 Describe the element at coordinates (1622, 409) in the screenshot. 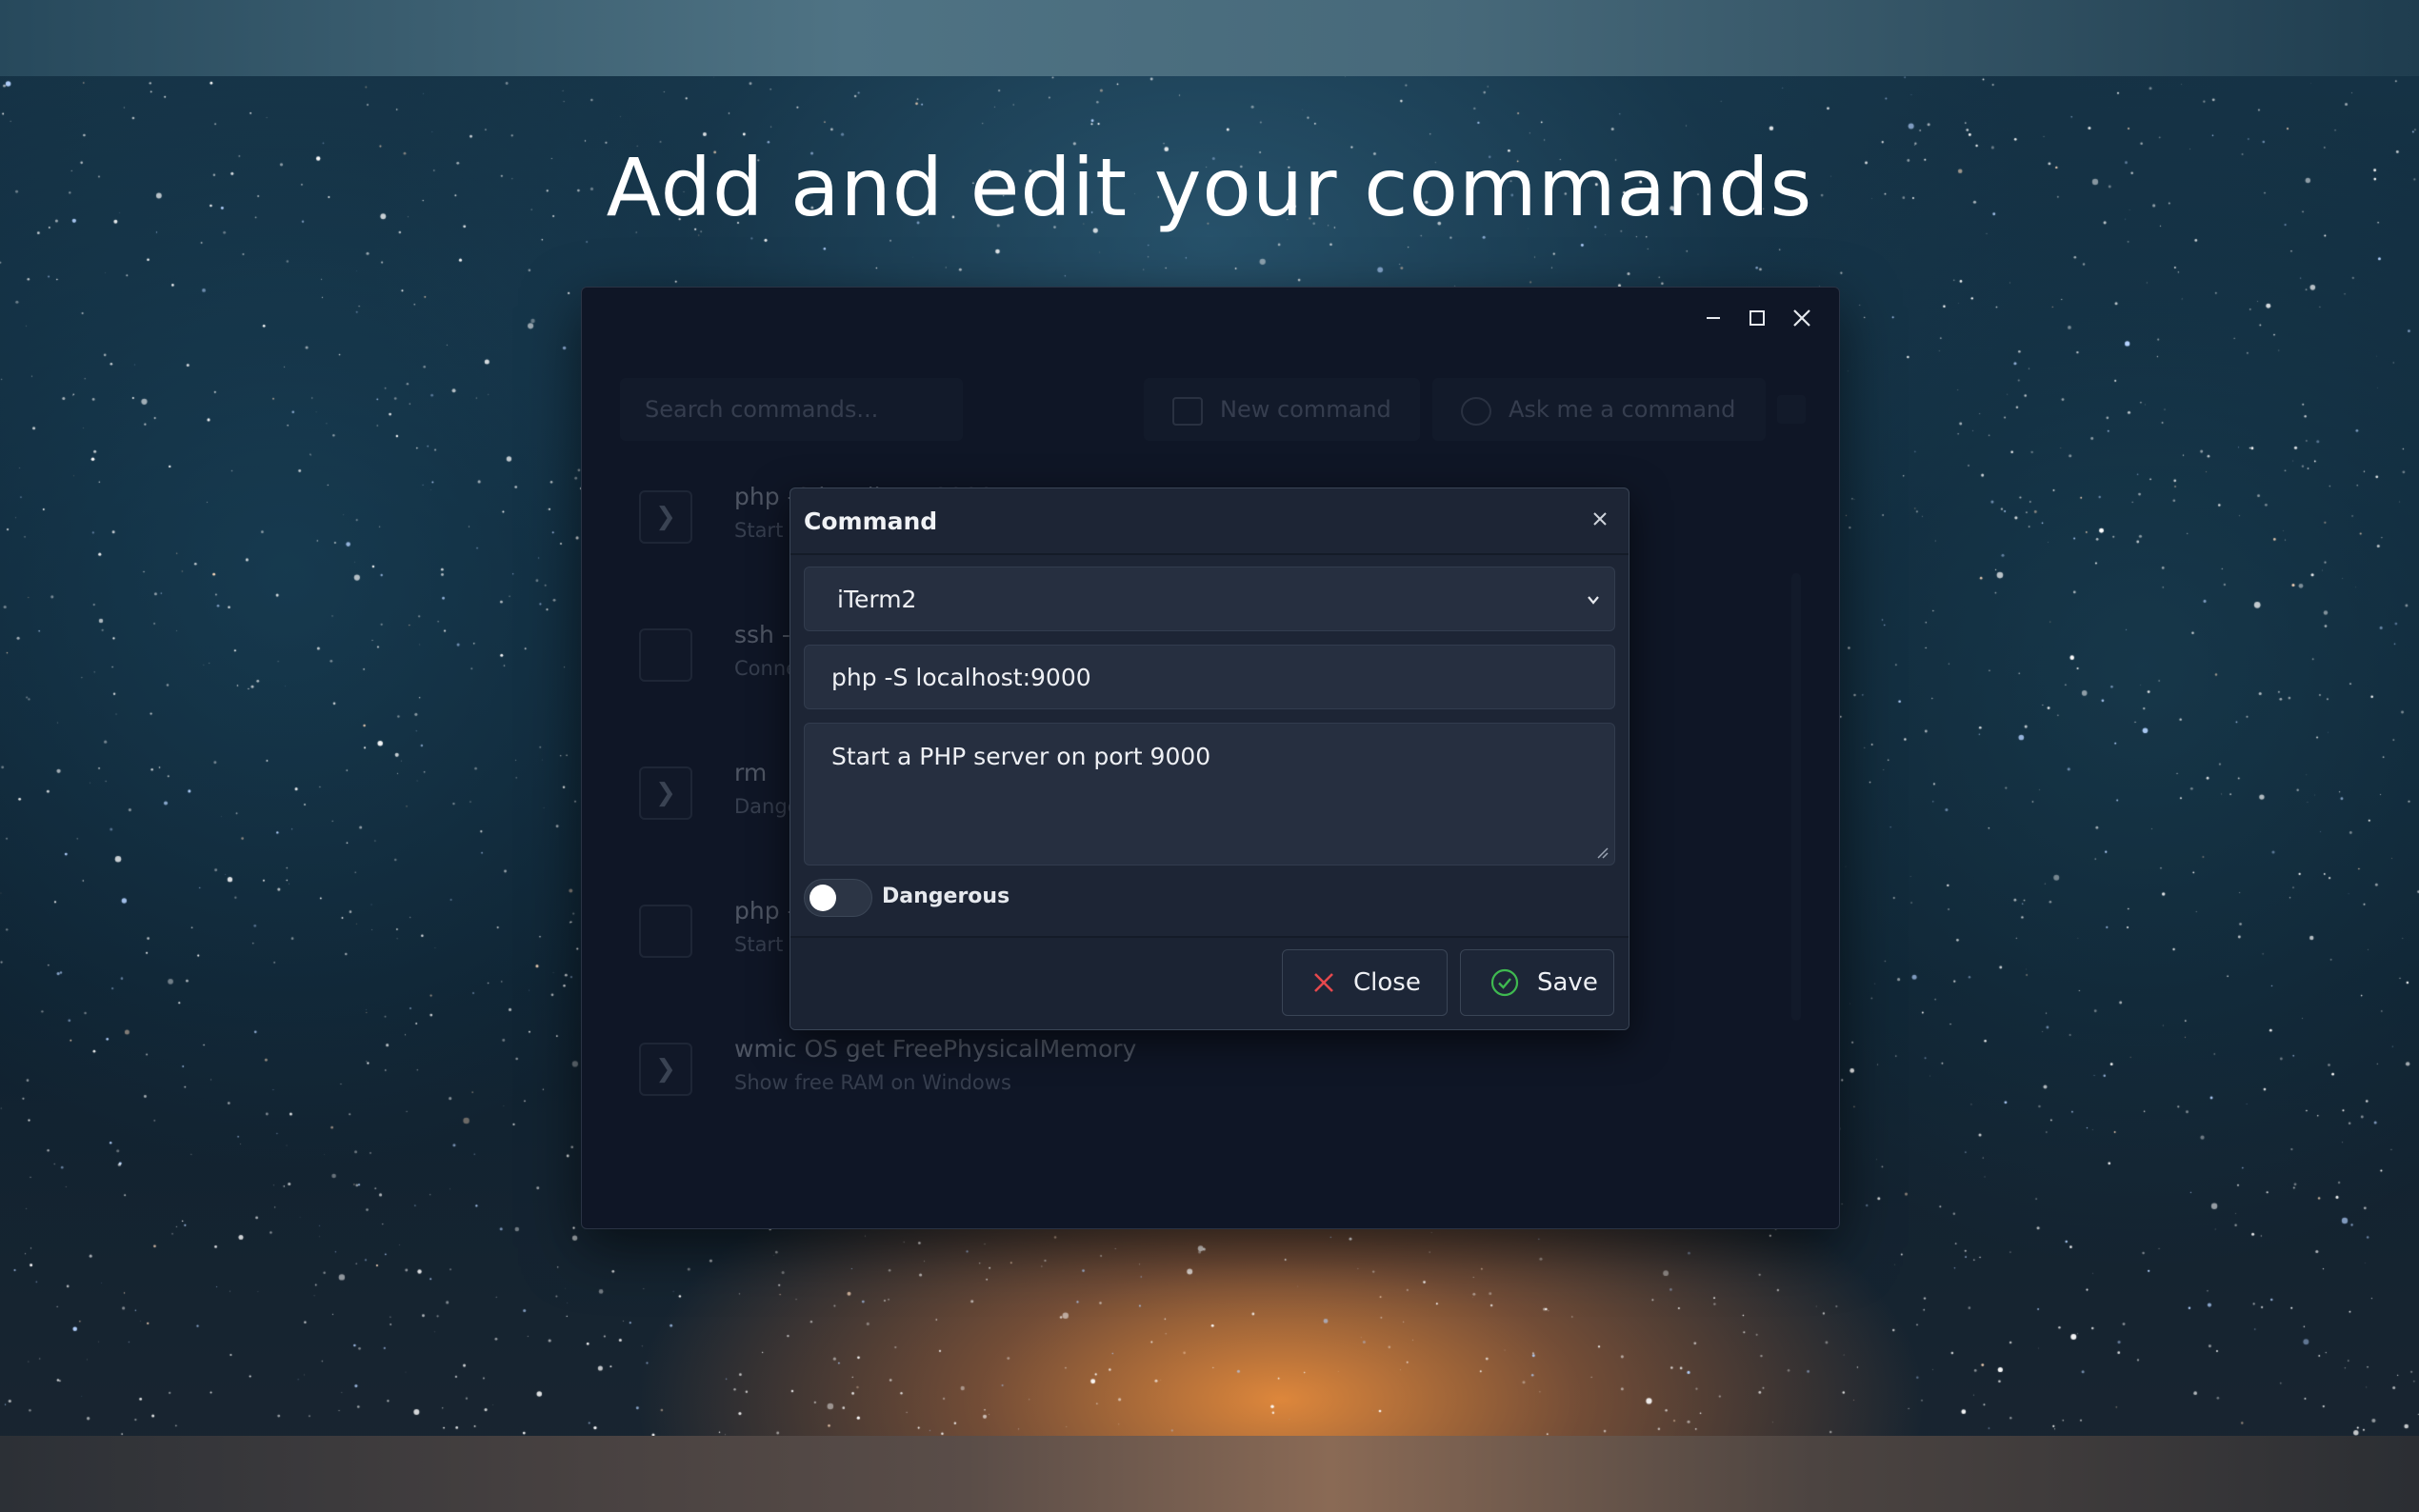

I see `ask-me-a-command-label: Ask me a command` at that location.